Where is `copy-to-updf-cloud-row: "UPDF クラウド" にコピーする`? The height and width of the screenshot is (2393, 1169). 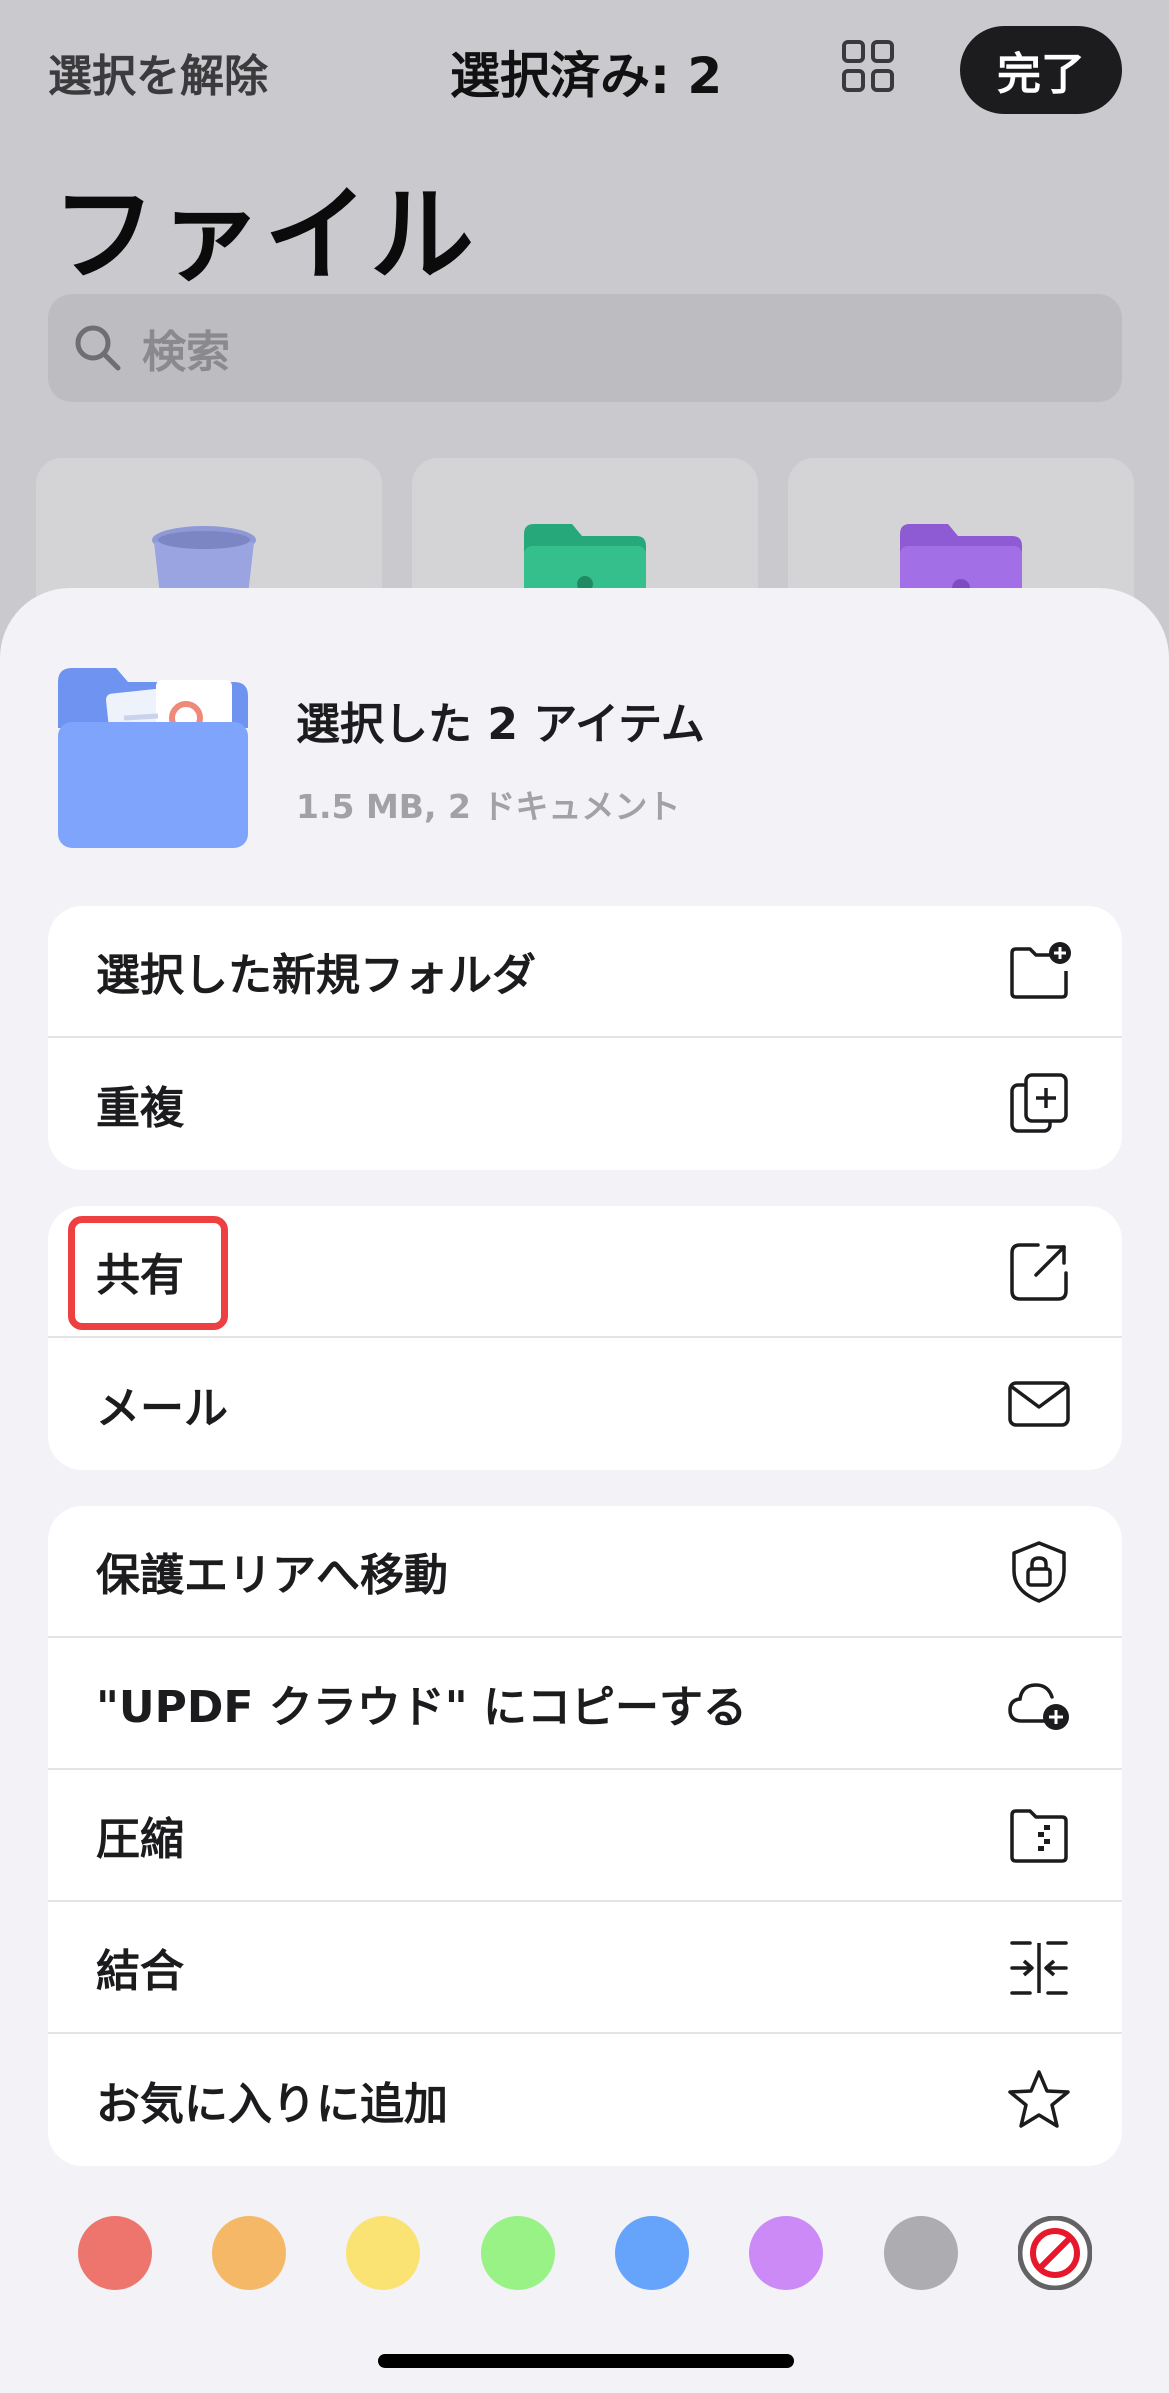 copy-to-updf-cloud-row: "UPDF クラウド" にコピーする is located at coordinates (585, 1704).